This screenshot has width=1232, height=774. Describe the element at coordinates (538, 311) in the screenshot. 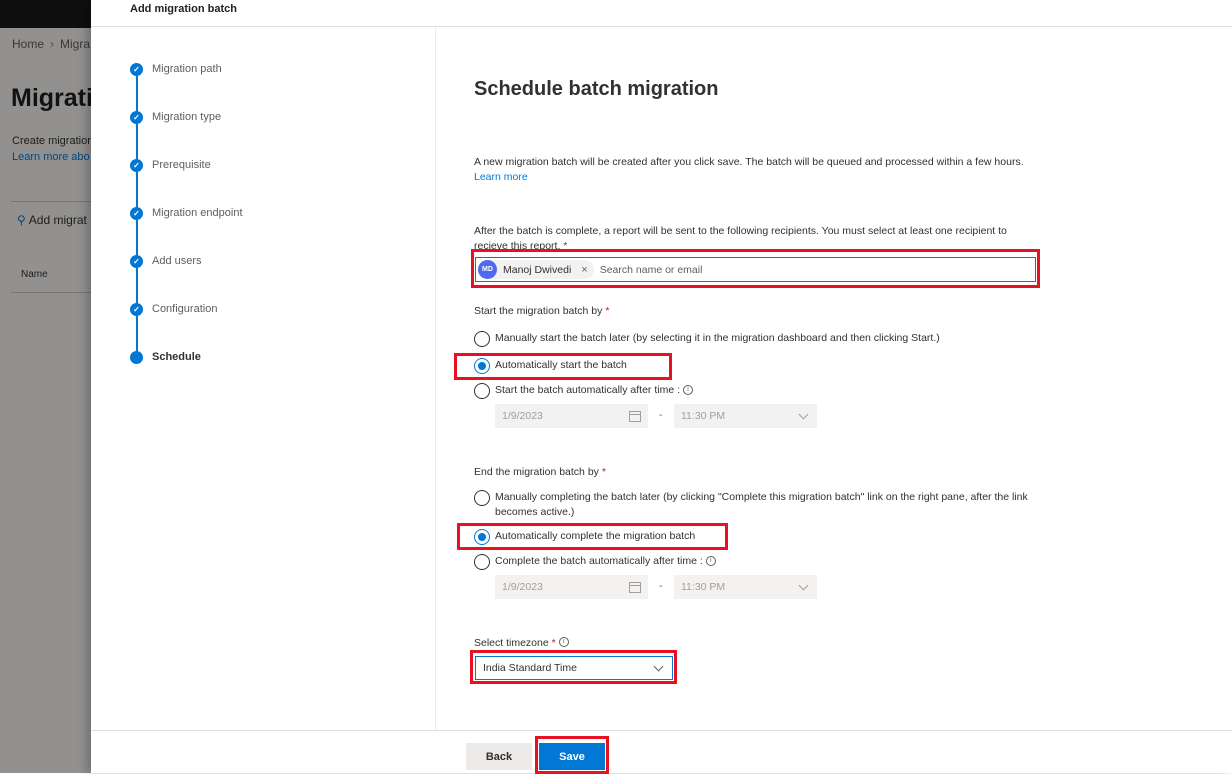

I see `start-batch-label-text: Start the migration batch by` at that location.